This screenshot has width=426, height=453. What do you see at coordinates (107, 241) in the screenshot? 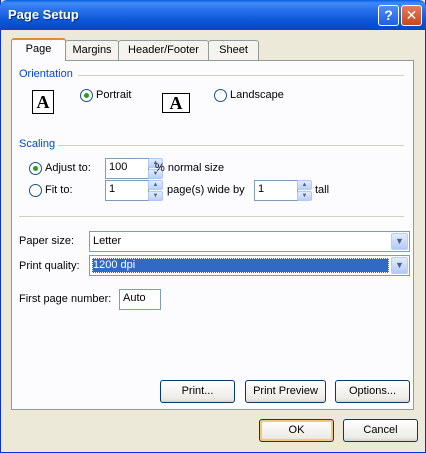
I see `paper-size-value: Letter` at bounding box center [107, 241].